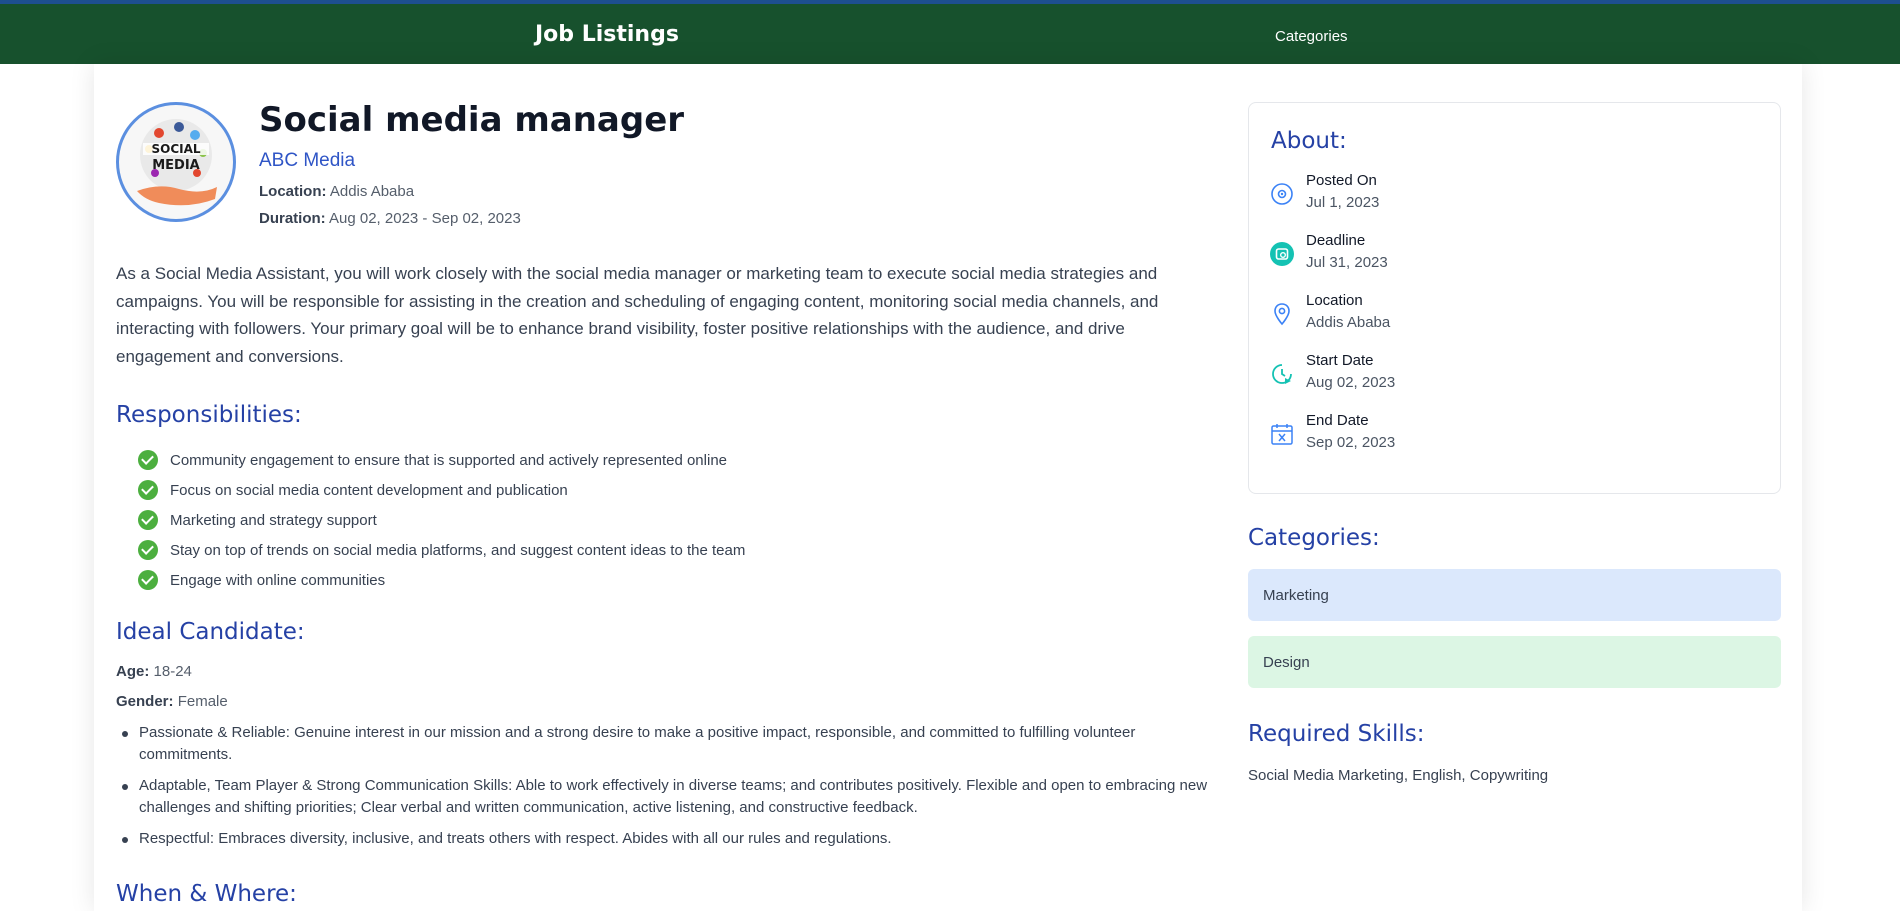 This screenshot has width=1900, height=911. Describe the element at coordinates (1282, 374) in the screenshot. I see `start-date-icon` at that location.